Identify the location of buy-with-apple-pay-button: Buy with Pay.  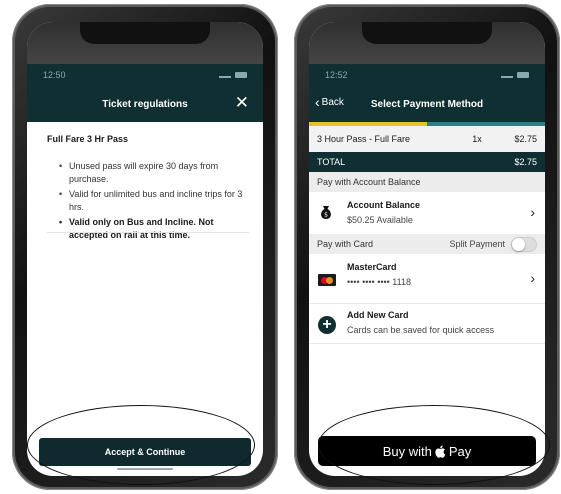
(427, 451).